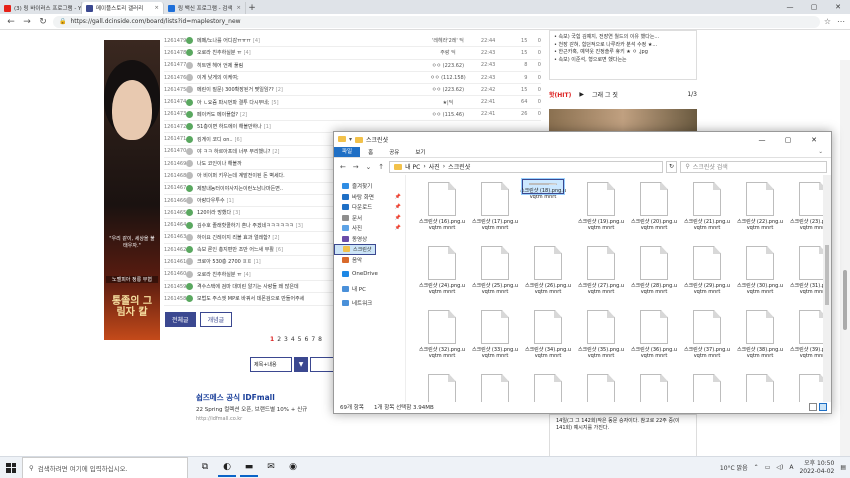 The image size is (850, 478). Describe the element at coordinates (307, 339) in the screenshot. I see `page-link: 6` at that location.